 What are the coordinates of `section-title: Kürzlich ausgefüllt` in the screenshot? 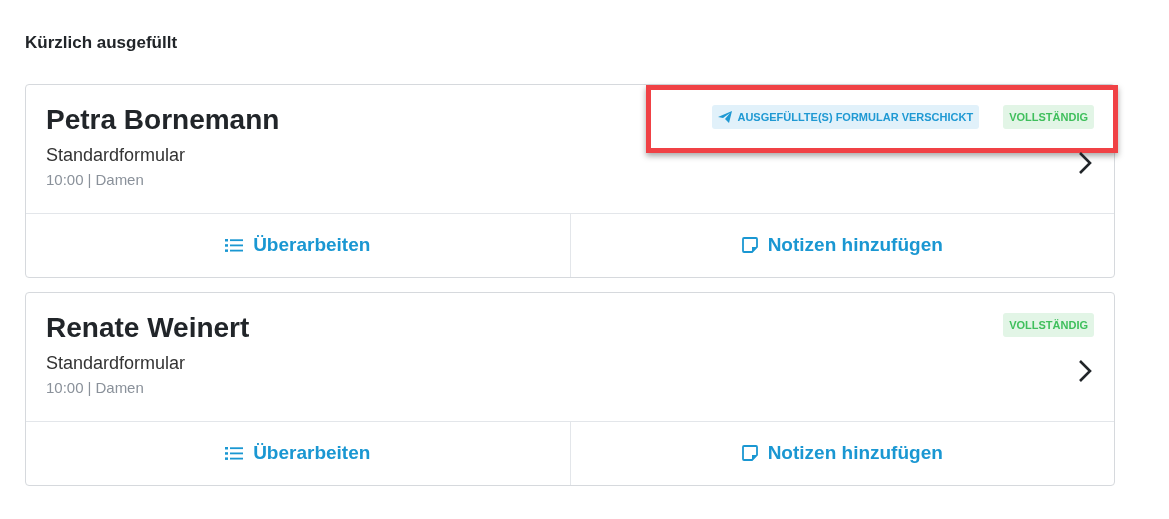 It's located at (102, 43).